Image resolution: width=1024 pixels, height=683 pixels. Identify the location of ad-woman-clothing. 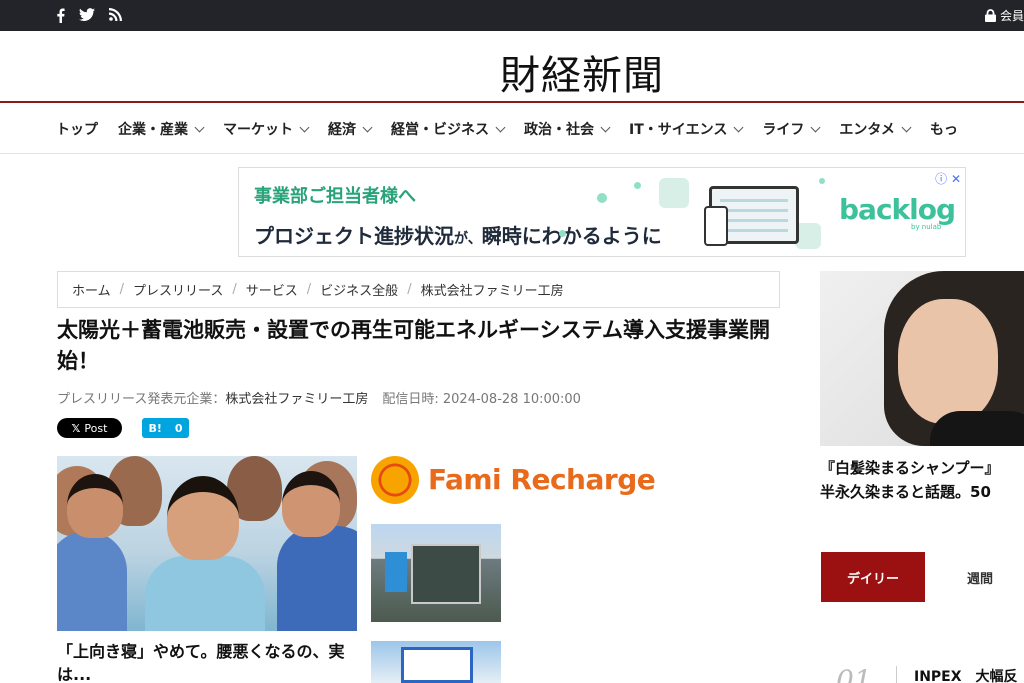
(977, 428).